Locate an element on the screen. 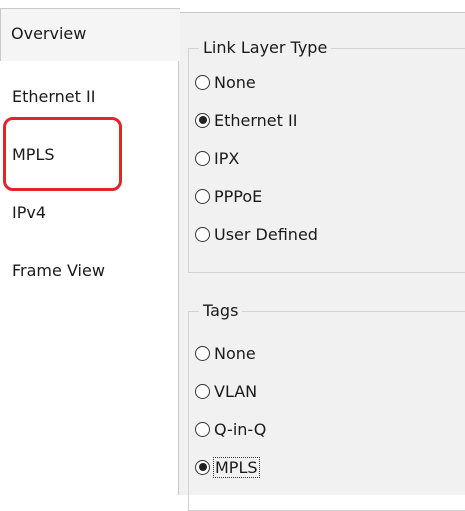 The height and width of the screenshot is (511, 465). tab-frame-view: Frame View is located at coordinates (89, 271).